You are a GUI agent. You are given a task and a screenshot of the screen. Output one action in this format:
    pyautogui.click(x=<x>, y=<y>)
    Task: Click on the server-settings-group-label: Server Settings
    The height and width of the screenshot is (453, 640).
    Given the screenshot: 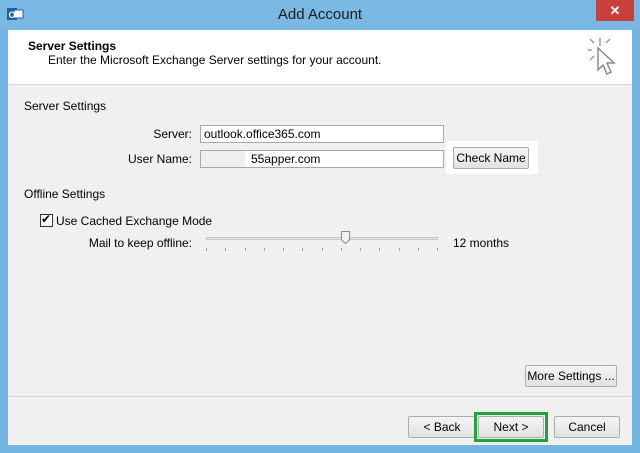 What is the action you would take?
    pyautogui.click(x=65, y=106)
    